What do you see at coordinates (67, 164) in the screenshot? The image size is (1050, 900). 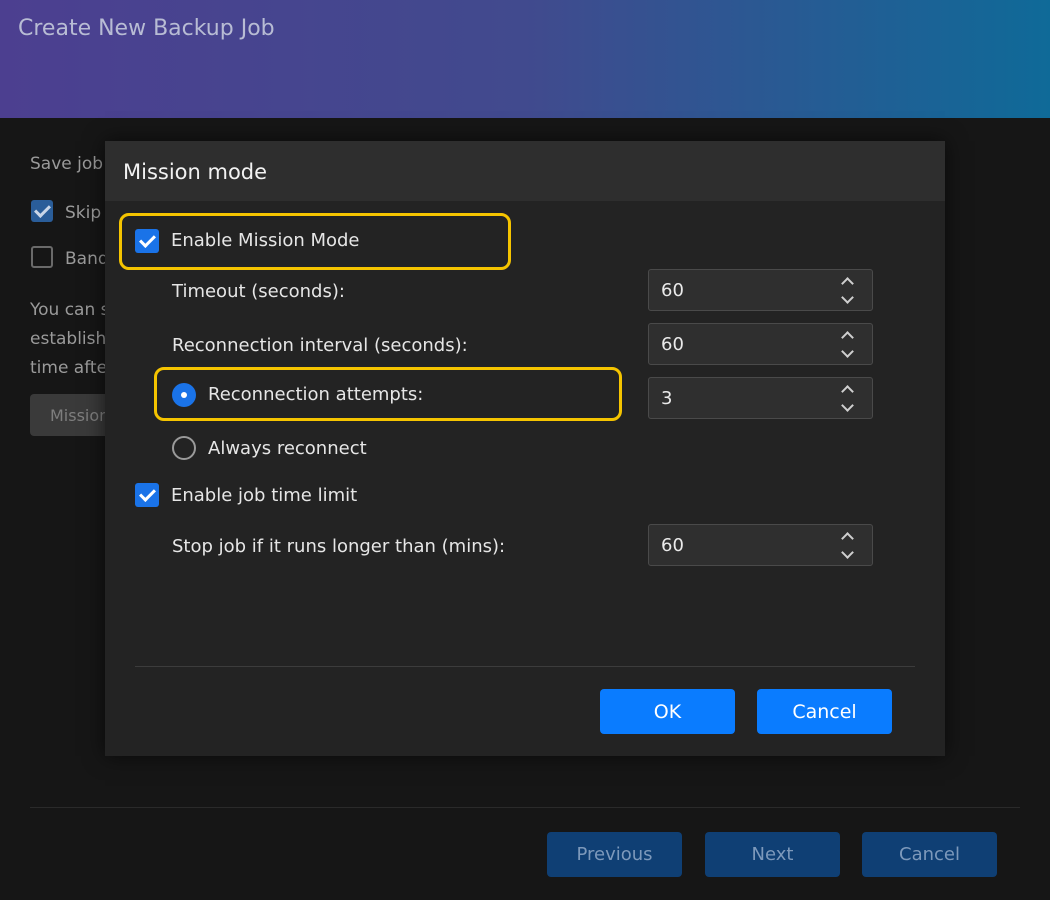 I see `save-job-label: Save job` at bounding box center [67, 164].